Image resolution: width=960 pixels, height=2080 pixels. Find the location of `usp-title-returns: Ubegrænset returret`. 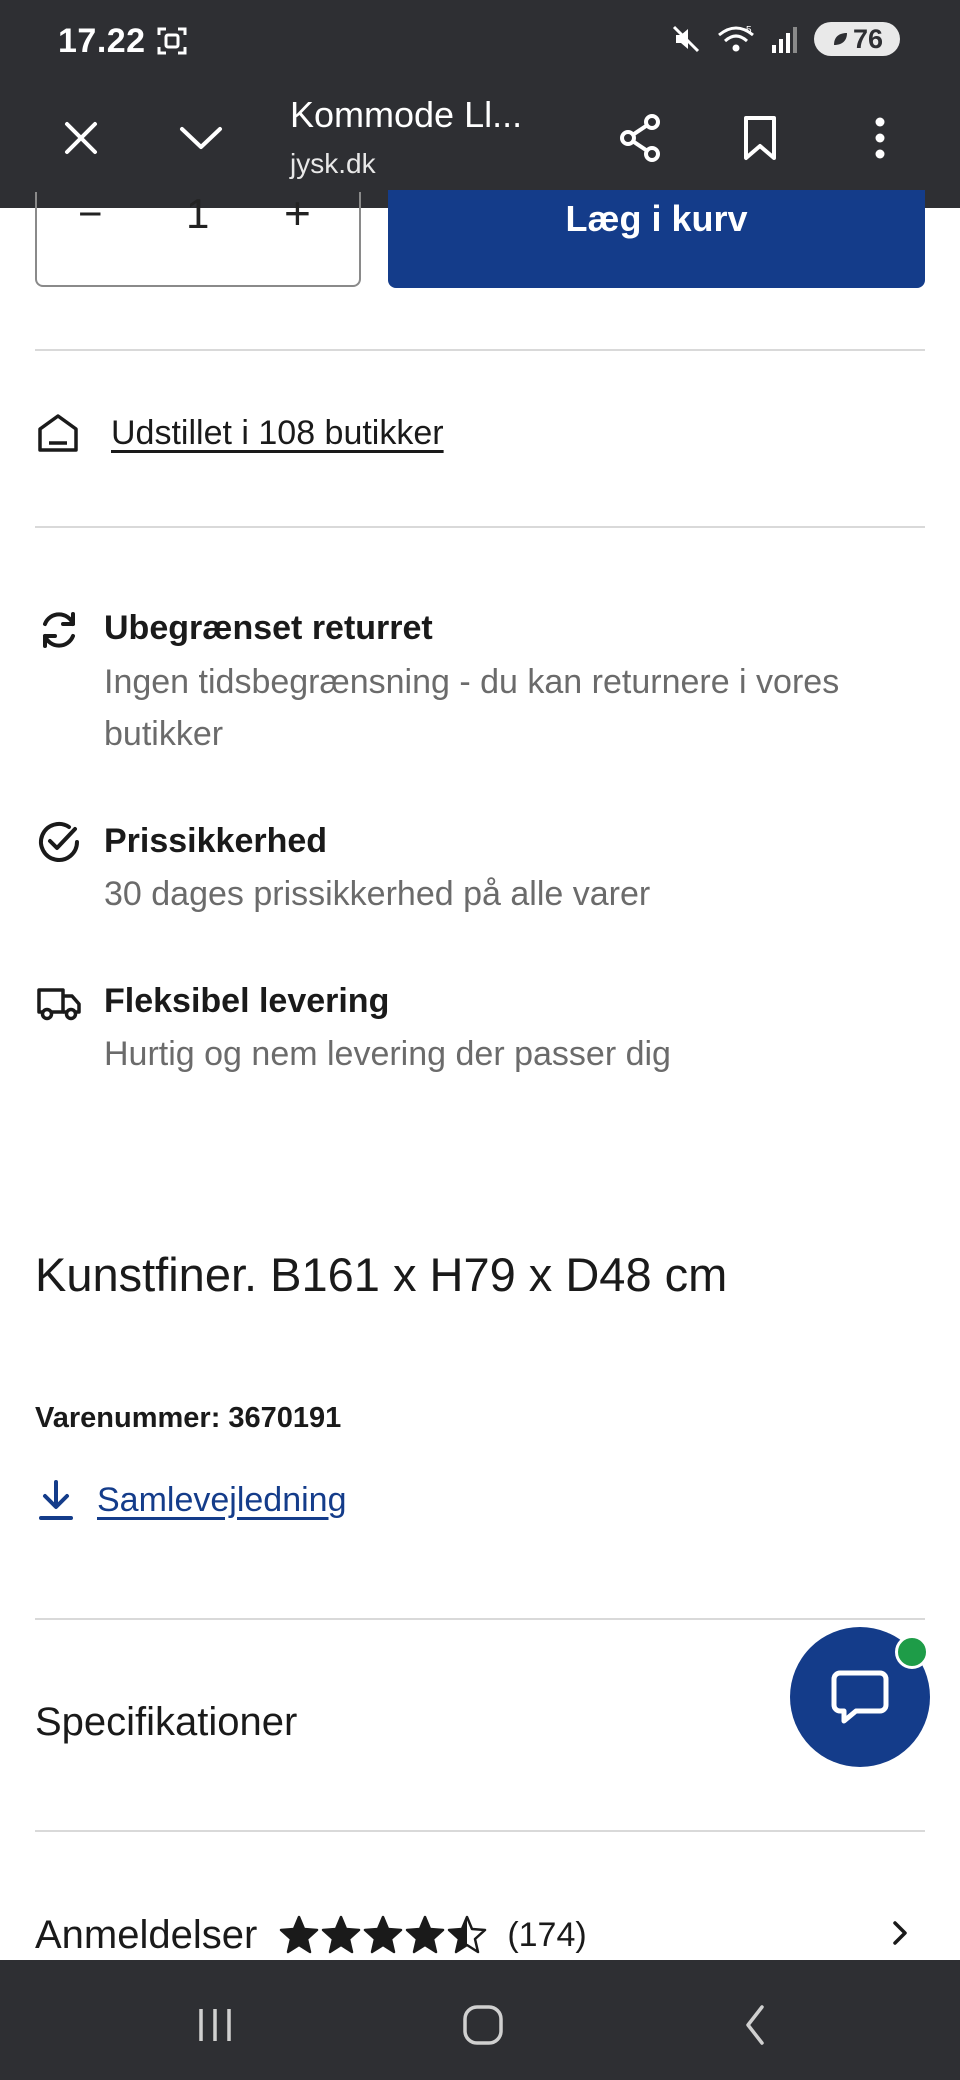

usp-title-returns: Ubegrænset returret is located at coordinates (268, 628).